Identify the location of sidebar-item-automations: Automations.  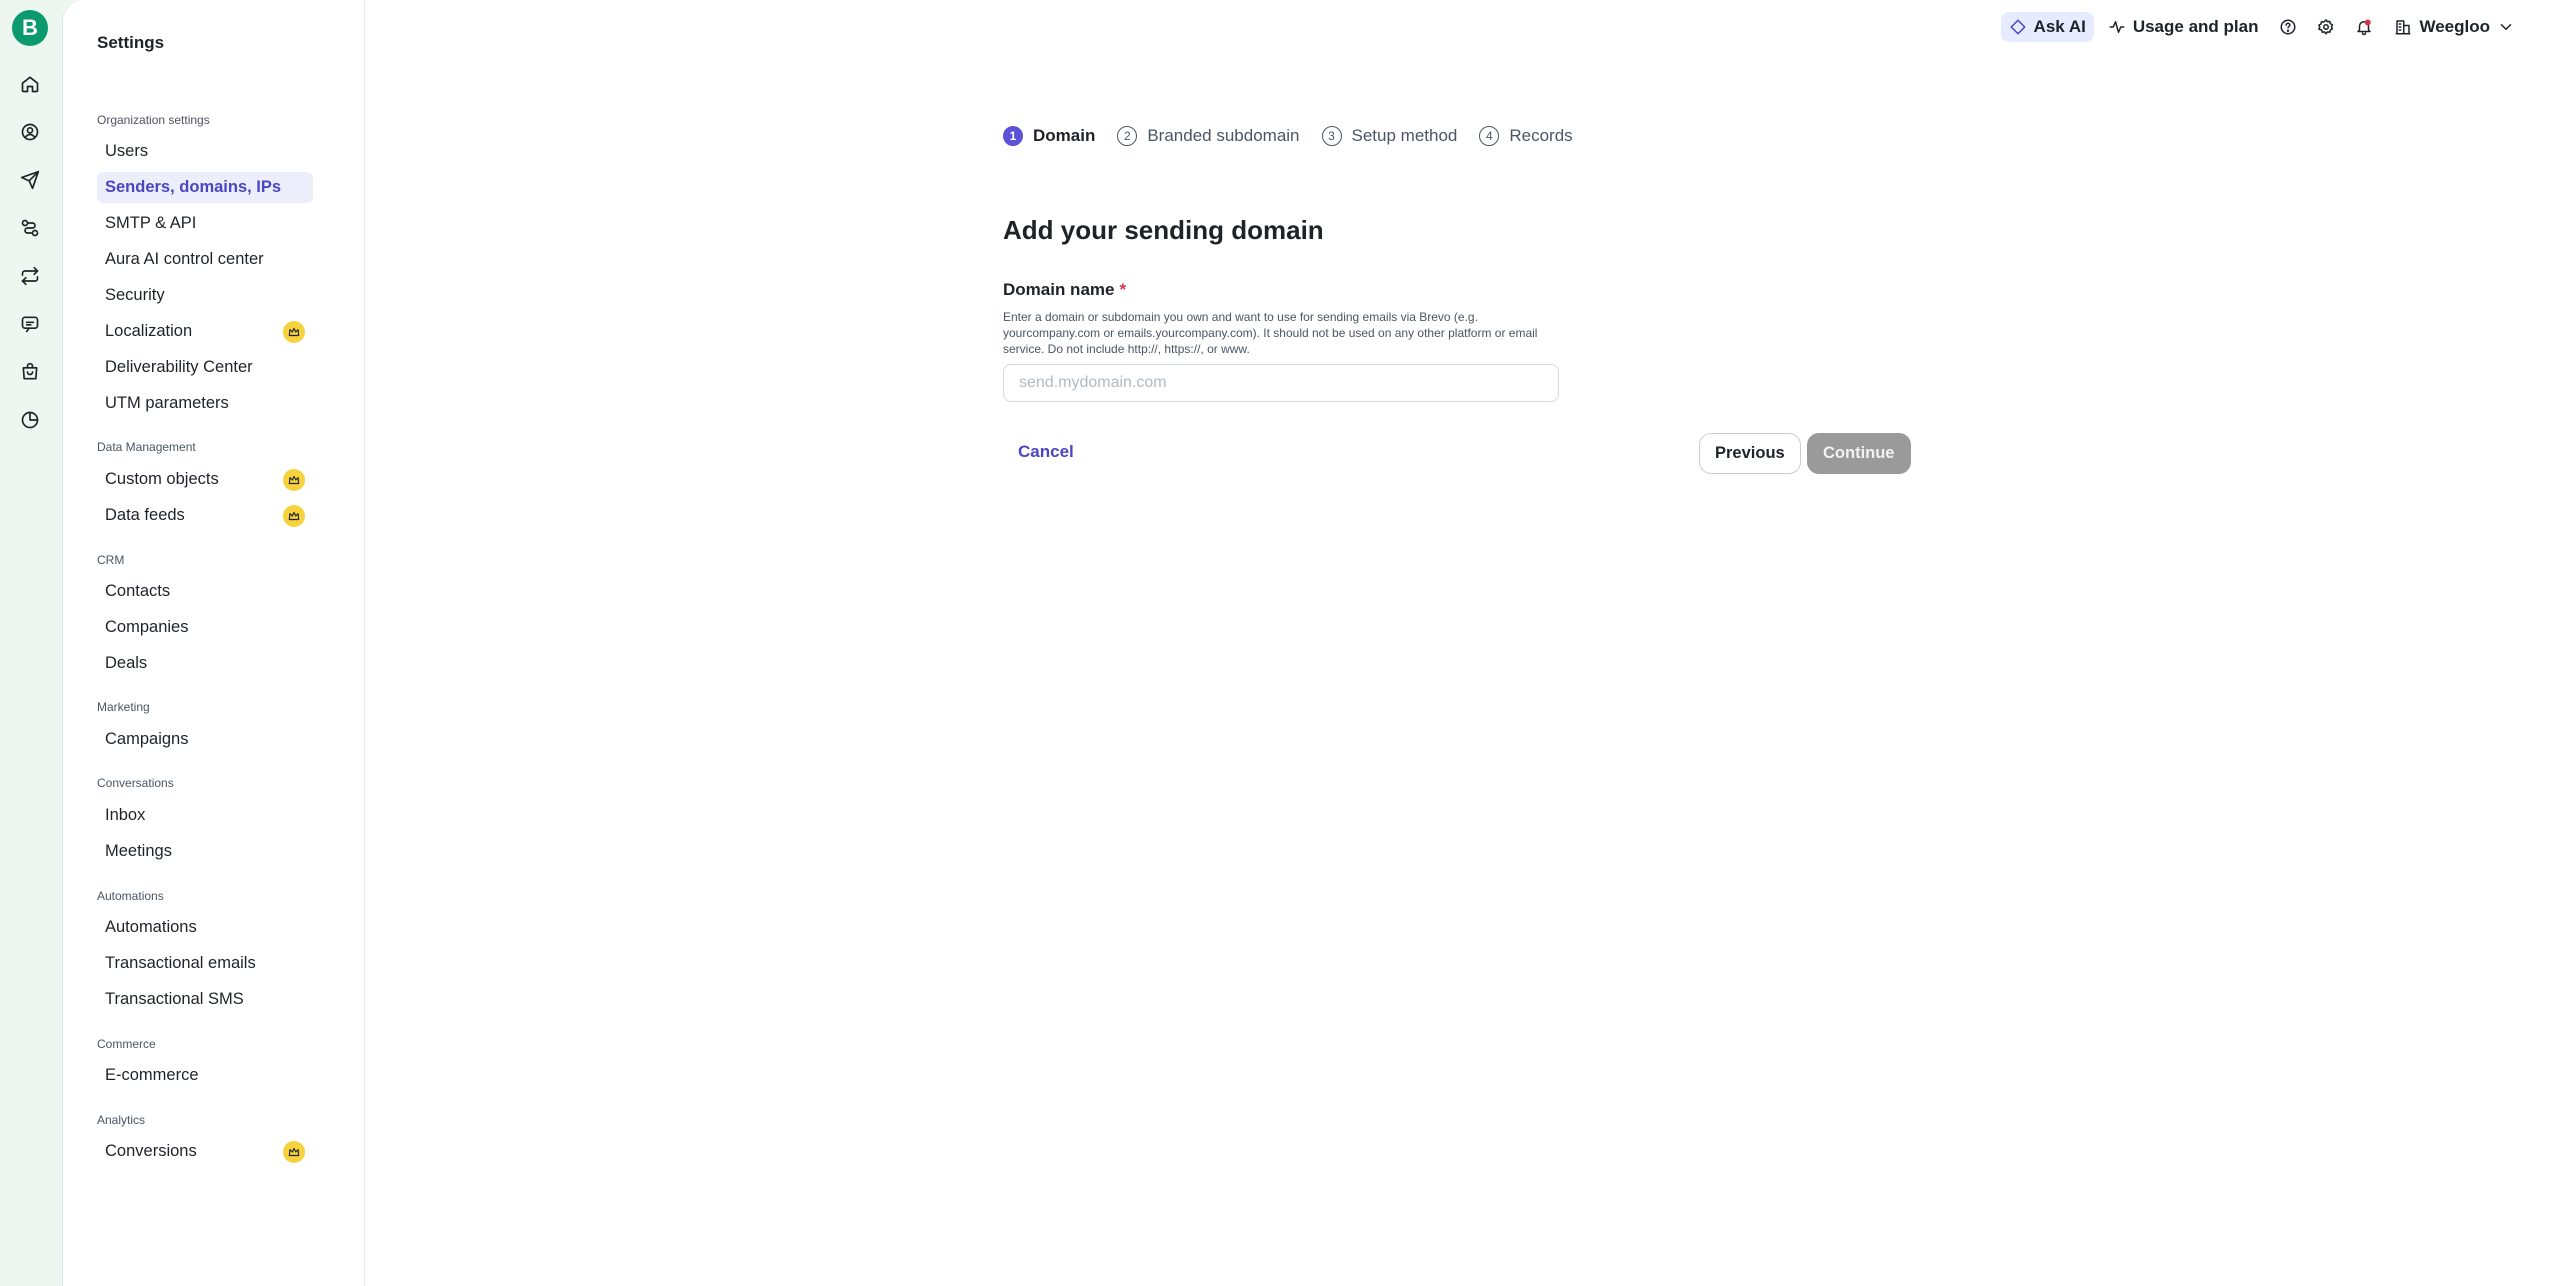
(205, 927).